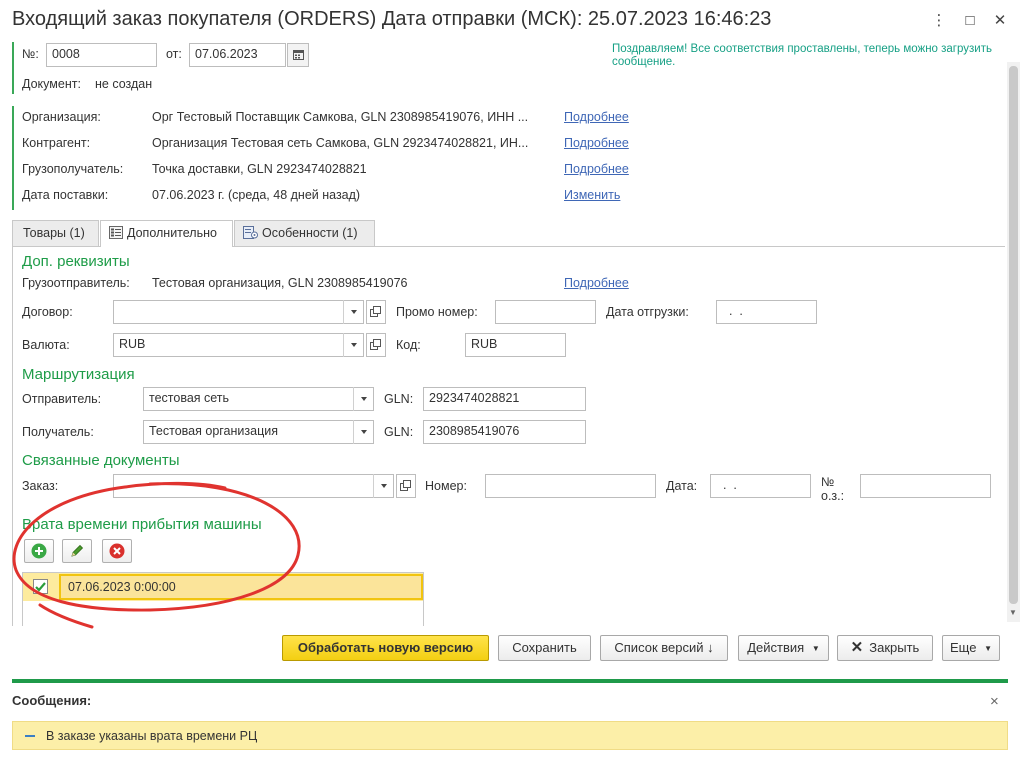 The height and width of the screenshot is (765, 1020). Describe the element at coordinates (258, 432) in the screenshot. I see `receiver-input: Тестовая организация` at that location.